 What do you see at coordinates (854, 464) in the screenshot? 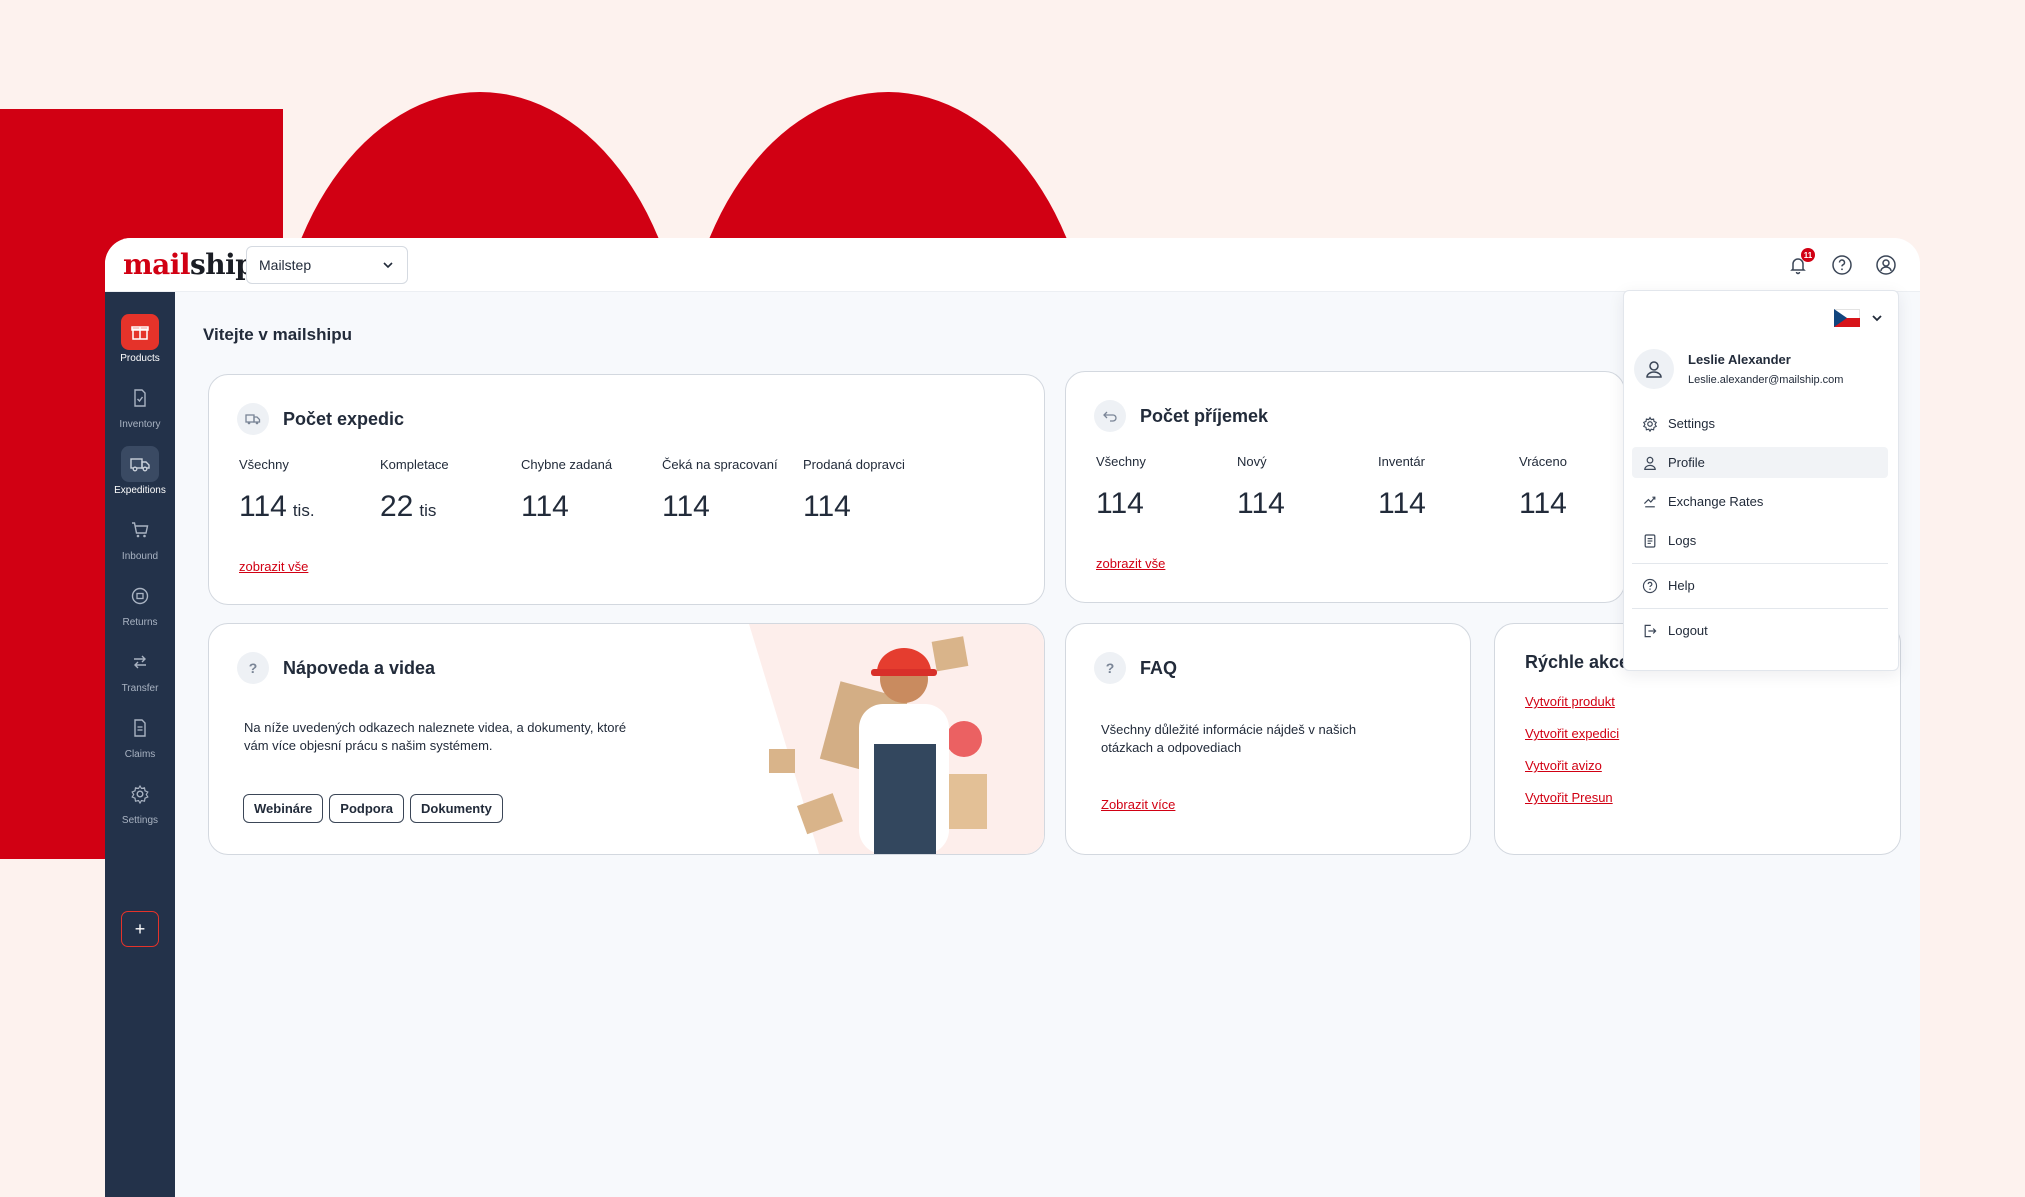
I see `stat-label: Prodaná dopravci` at bounding box center [854, 464].